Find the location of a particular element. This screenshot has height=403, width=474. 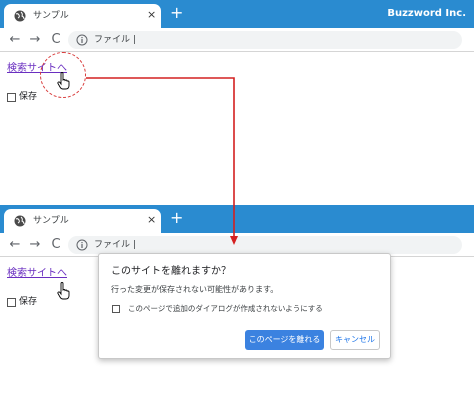

cancel-button: キャンセル is located at coordinates (355, 340).